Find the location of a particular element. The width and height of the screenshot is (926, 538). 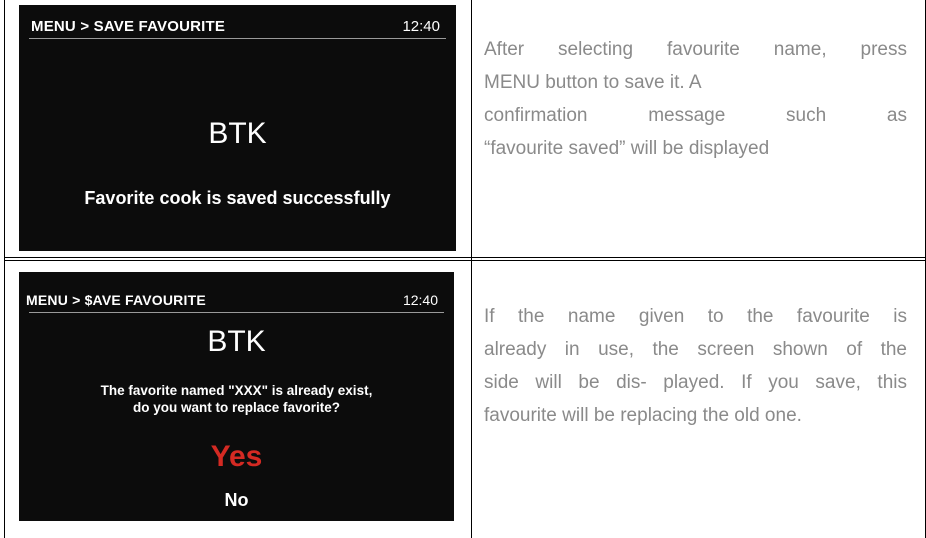

table-border-left is located at coordinates (4, 269).